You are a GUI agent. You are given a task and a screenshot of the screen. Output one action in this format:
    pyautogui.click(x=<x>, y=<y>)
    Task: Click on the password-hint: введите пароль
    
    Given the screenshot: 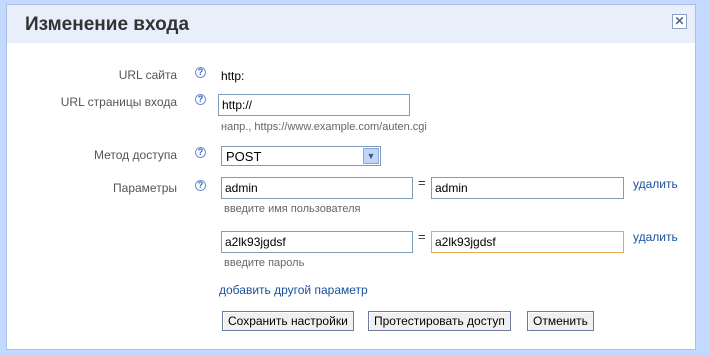 What is the action you would take?
    pyautogui.click(x=264, y=263)
    